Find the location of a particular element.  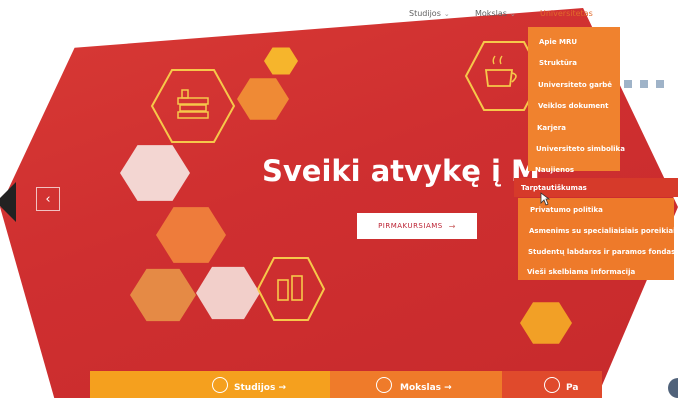

bottle-icon is located at coordinates (291, 289).